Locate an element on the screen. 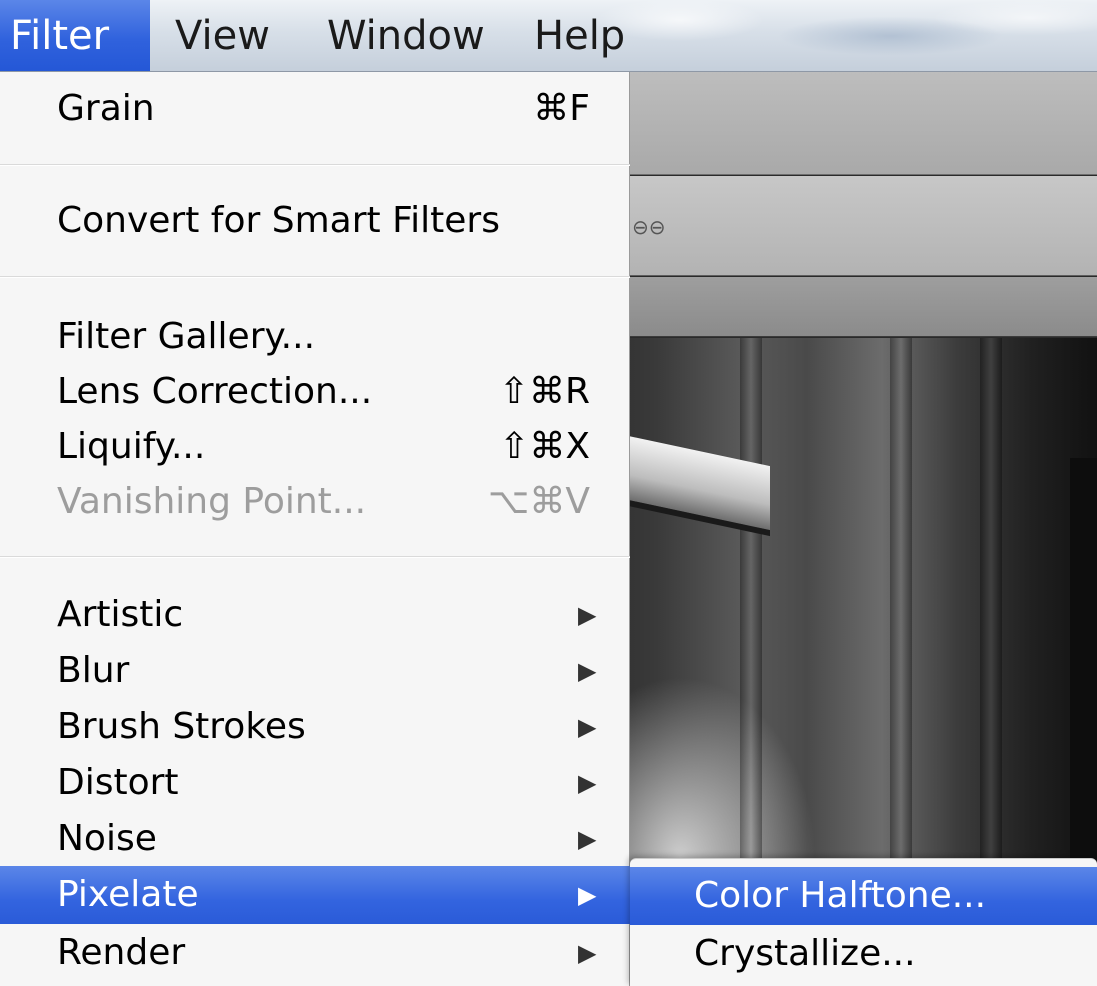 The height and width of the screenshot is (986, 1097). menu-item-label: Convert for Smart Filters is located at coordinates (278, 220).